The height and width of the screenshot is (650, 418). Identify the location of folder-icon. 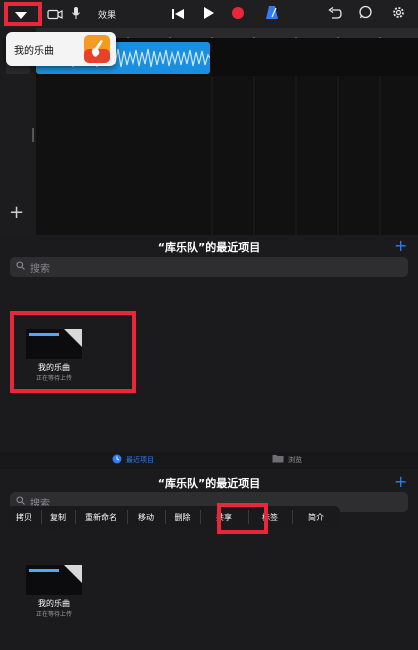
(278, 459).